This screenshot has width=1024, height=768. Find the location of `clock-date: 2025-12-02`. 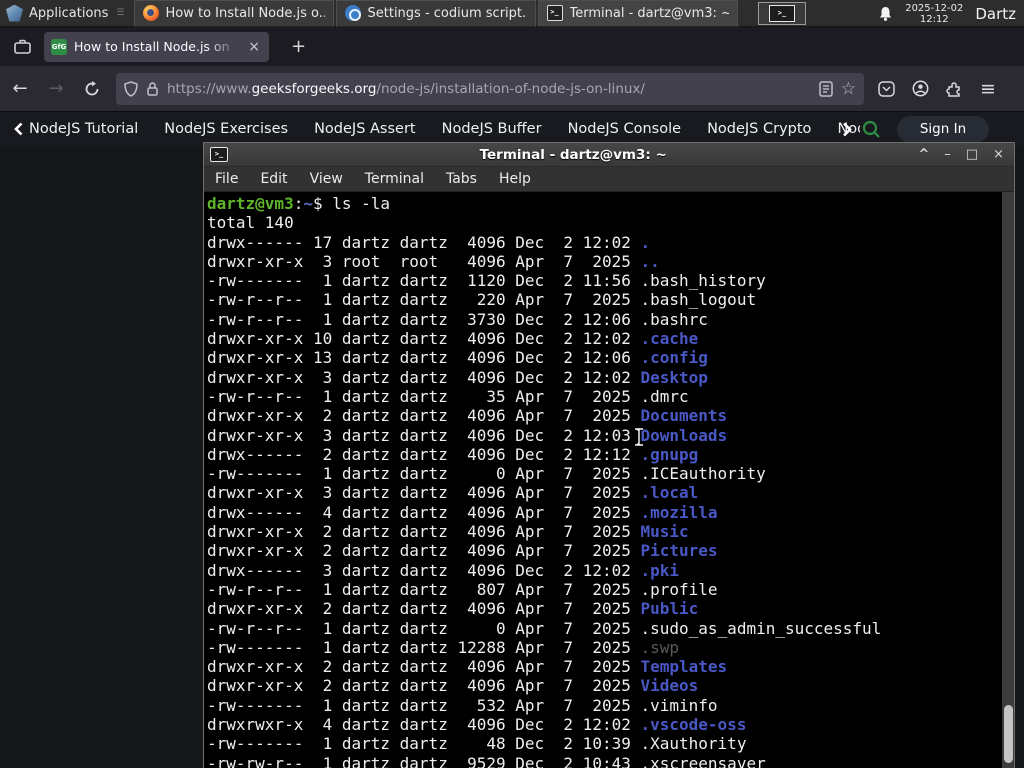

clock-date: 2025-12-02 is located at coordinates (934, 8).